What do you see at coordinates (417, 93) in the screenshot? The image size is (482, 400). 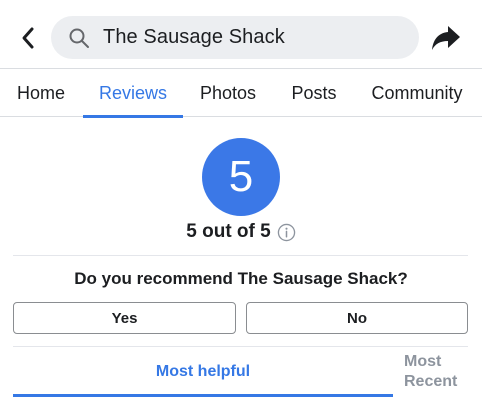 I see `tab-community: Community` at bounding box center [417, 93].